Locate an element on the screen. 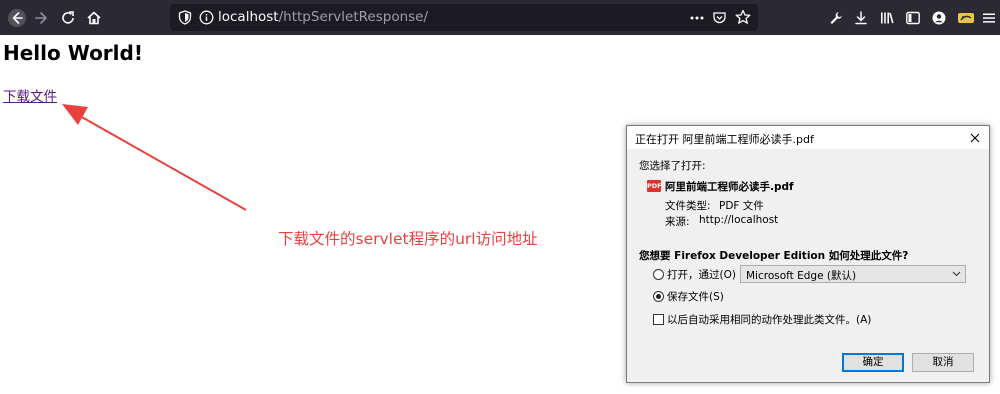 Image resolution: width=1000 pixels, height=394 pixels. info-icon is located at coordinates (206, 17).